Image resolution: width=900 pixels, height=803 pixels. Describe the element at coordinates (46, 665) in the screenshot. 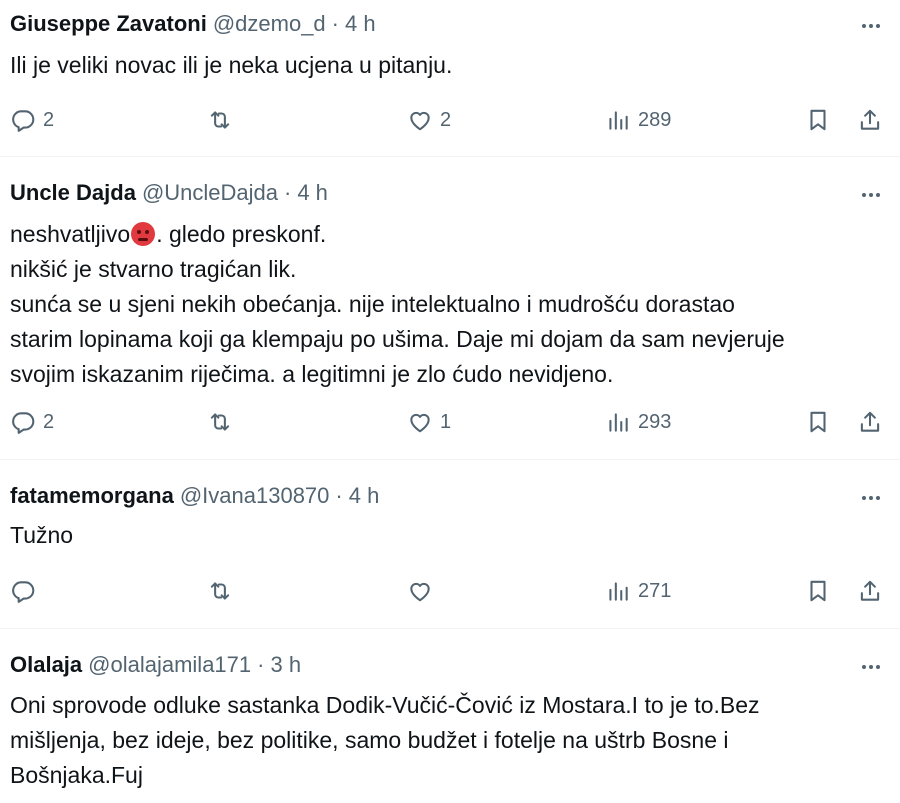

I see `author-name: Olalaja` at that location.